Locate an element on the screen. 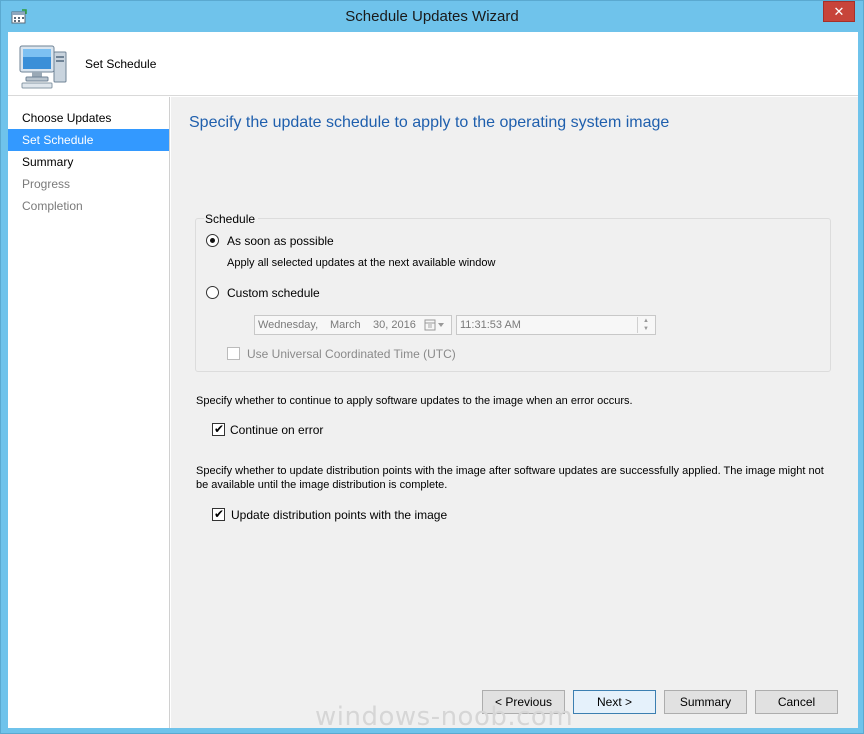 This screenshot has height=734, width=864. time-spinner: ▲ ▼ is located at coordinates (645, 325).